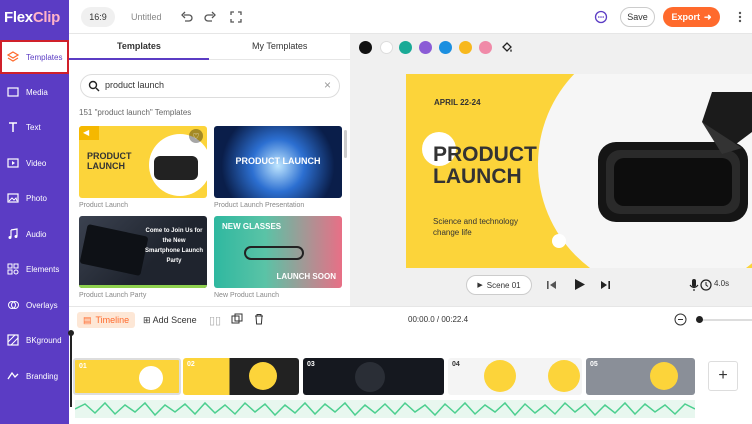  What do you see at coordinates (42, 305) in the screenshot?
I see `sidebar-item-label: Overlays` at bounding box center [42, 305].